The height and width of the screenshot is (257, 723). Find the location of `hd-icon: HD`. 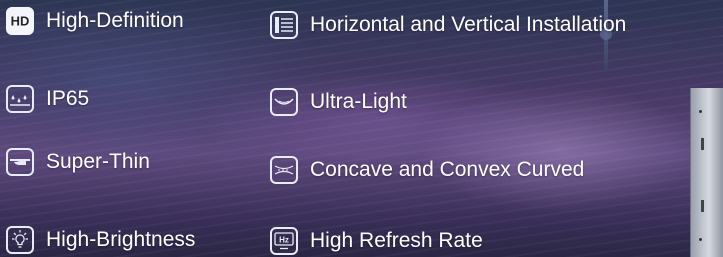

hd-icon: HD is located at coordinates (20, 21).